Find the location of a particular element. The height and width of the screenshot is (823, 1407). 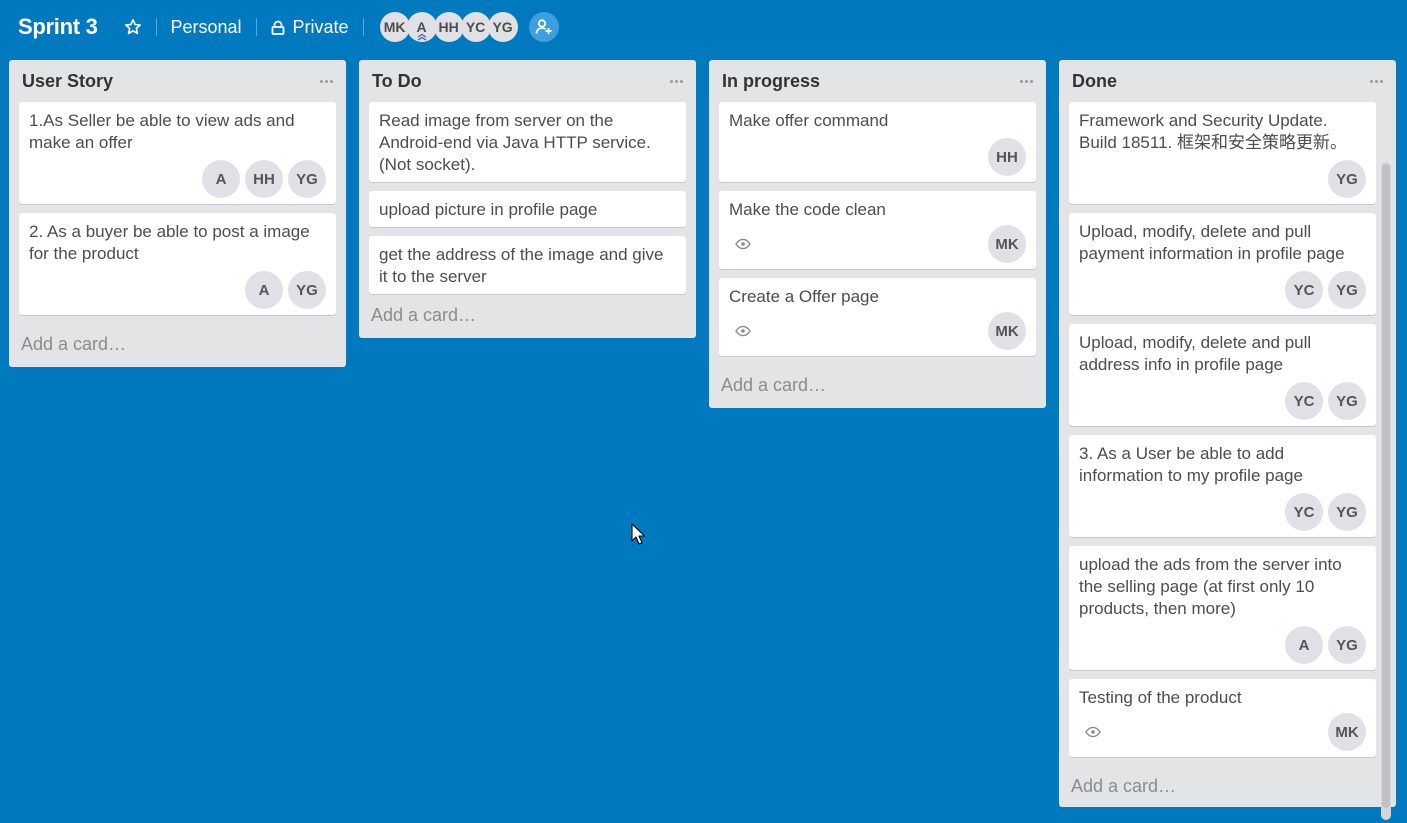

card-title: Create a Offer page is located at coordinates (804, 296).